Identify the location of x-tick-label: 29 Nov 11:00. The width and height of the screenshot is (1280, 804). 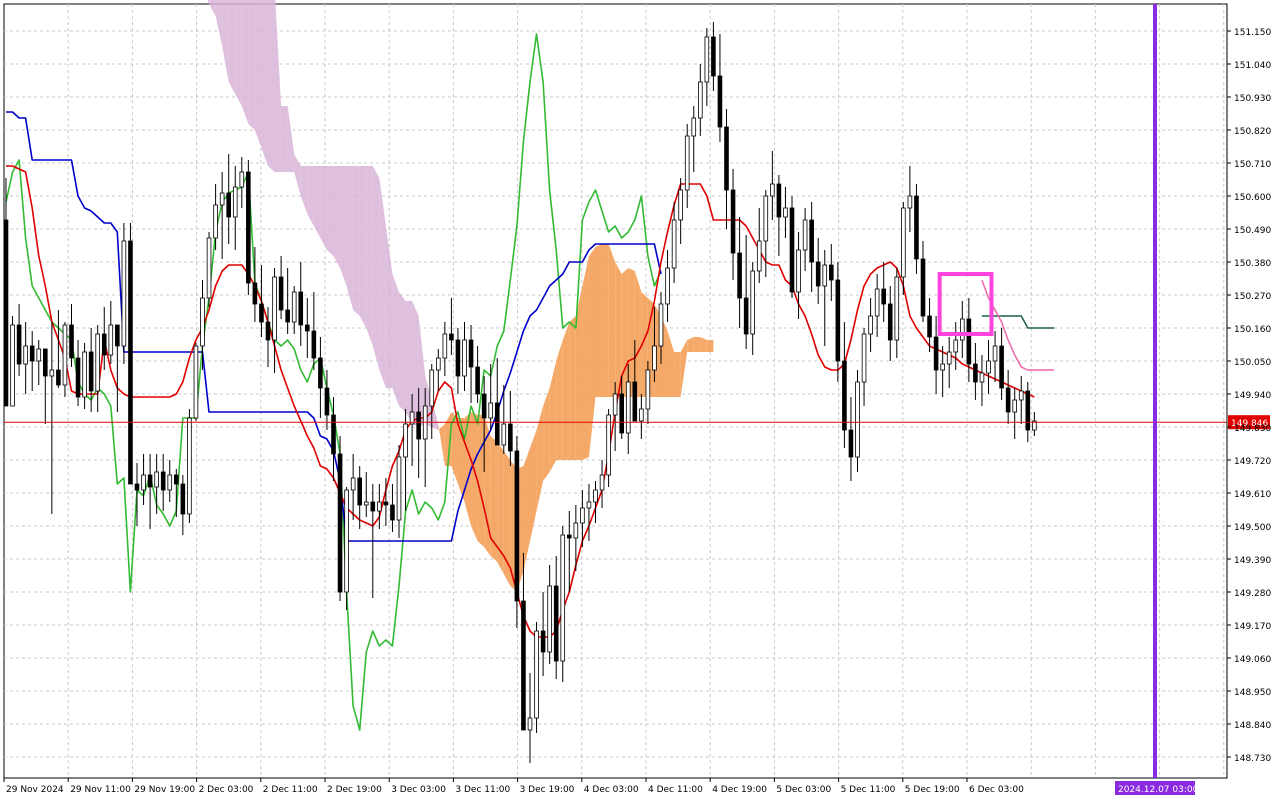
(100, 790).